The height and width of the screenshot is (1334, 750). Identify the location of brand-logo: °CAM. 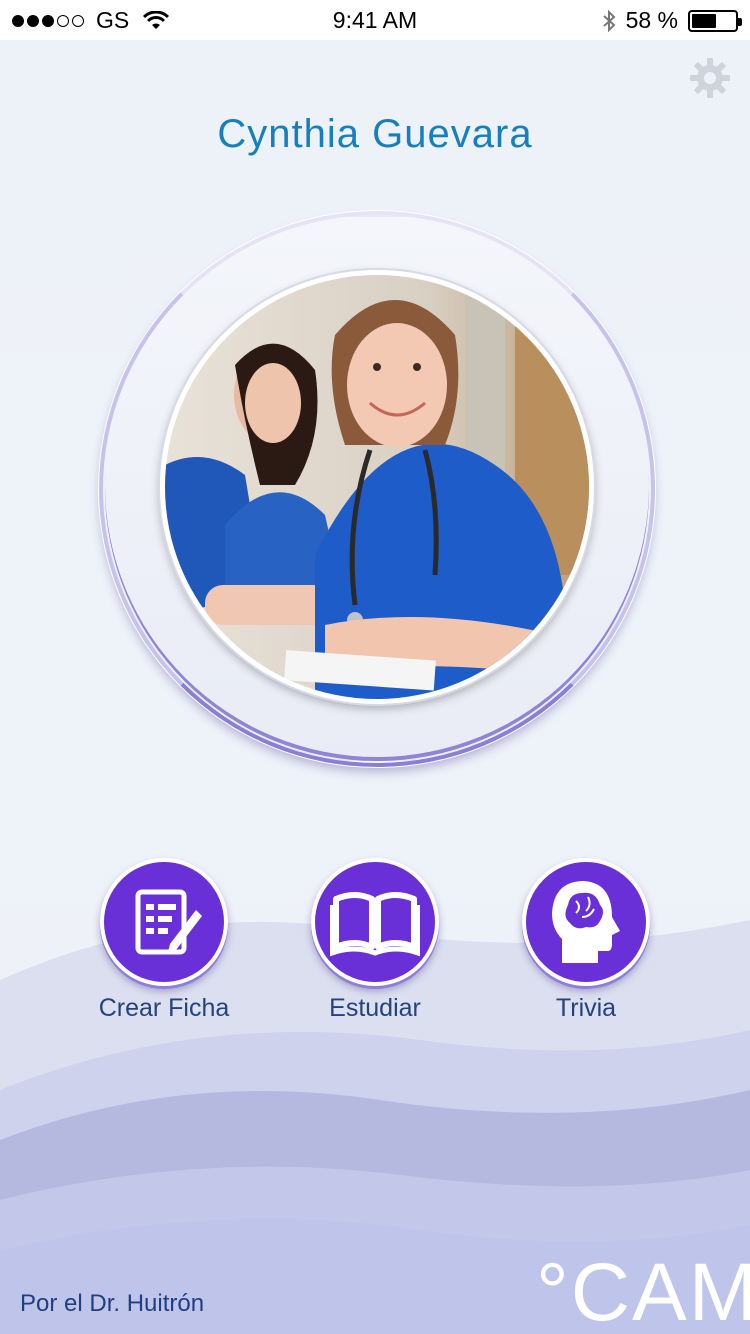
(643, 1290).